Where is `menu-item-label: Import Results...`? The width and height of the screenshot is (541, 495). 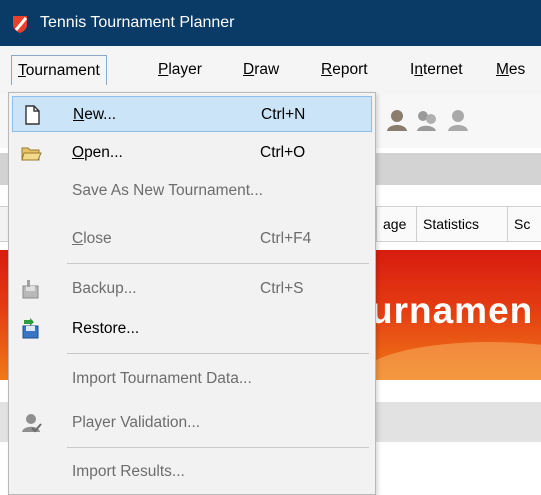
menu-item-label: Import Results... is located at coordinates (128, 471).